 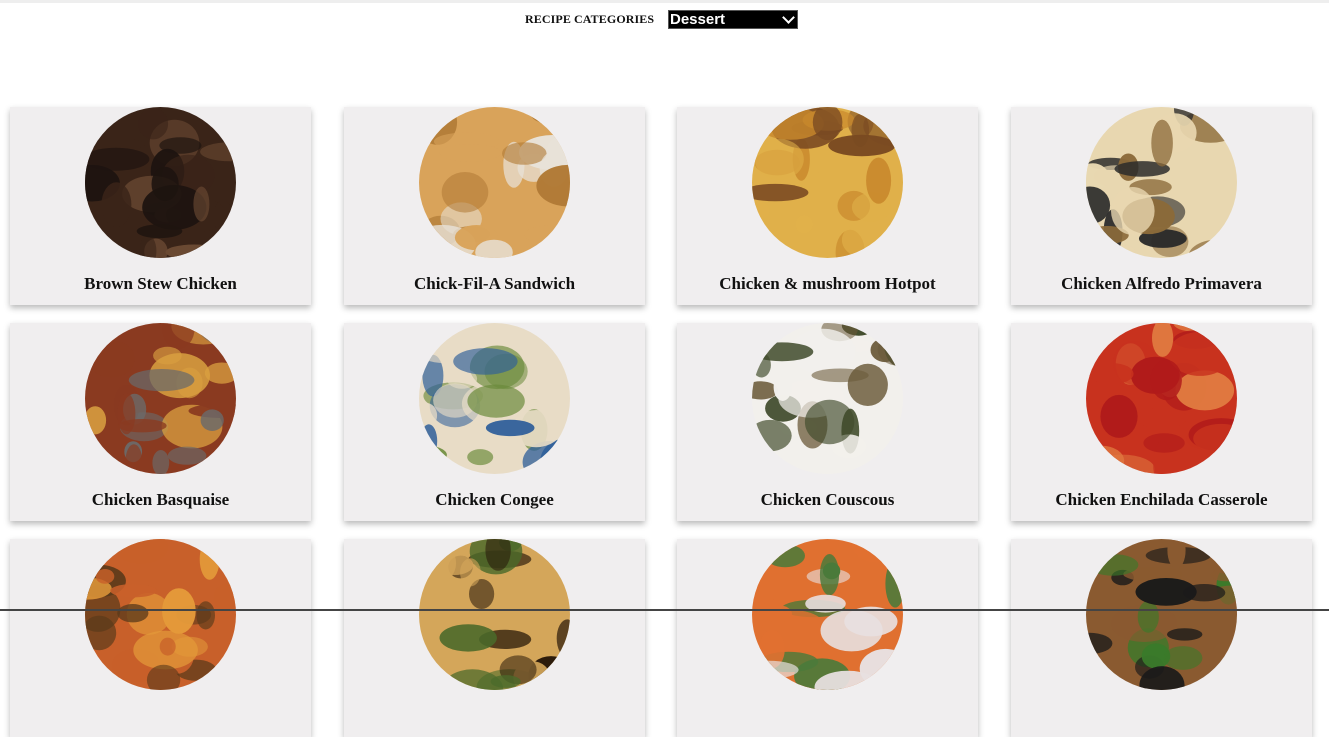 I want to click on recipe-card: Chicken Couscous, so click(x=827, y=422).